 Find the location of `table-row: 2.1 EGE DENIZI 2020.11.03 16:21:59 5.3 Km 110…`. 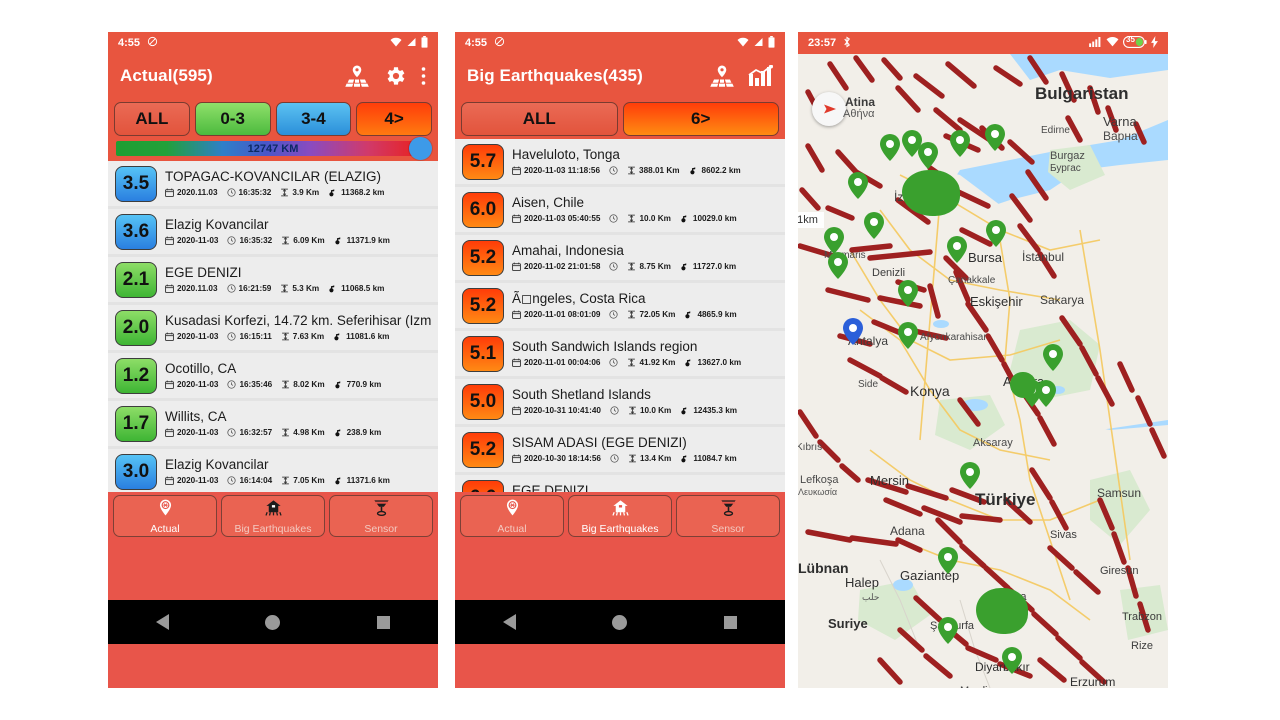

table-row: 2.1 EGE DENIZI 2020.11.03 16:21:59 5.3 Km 110… is located at coordinates (273, 279).